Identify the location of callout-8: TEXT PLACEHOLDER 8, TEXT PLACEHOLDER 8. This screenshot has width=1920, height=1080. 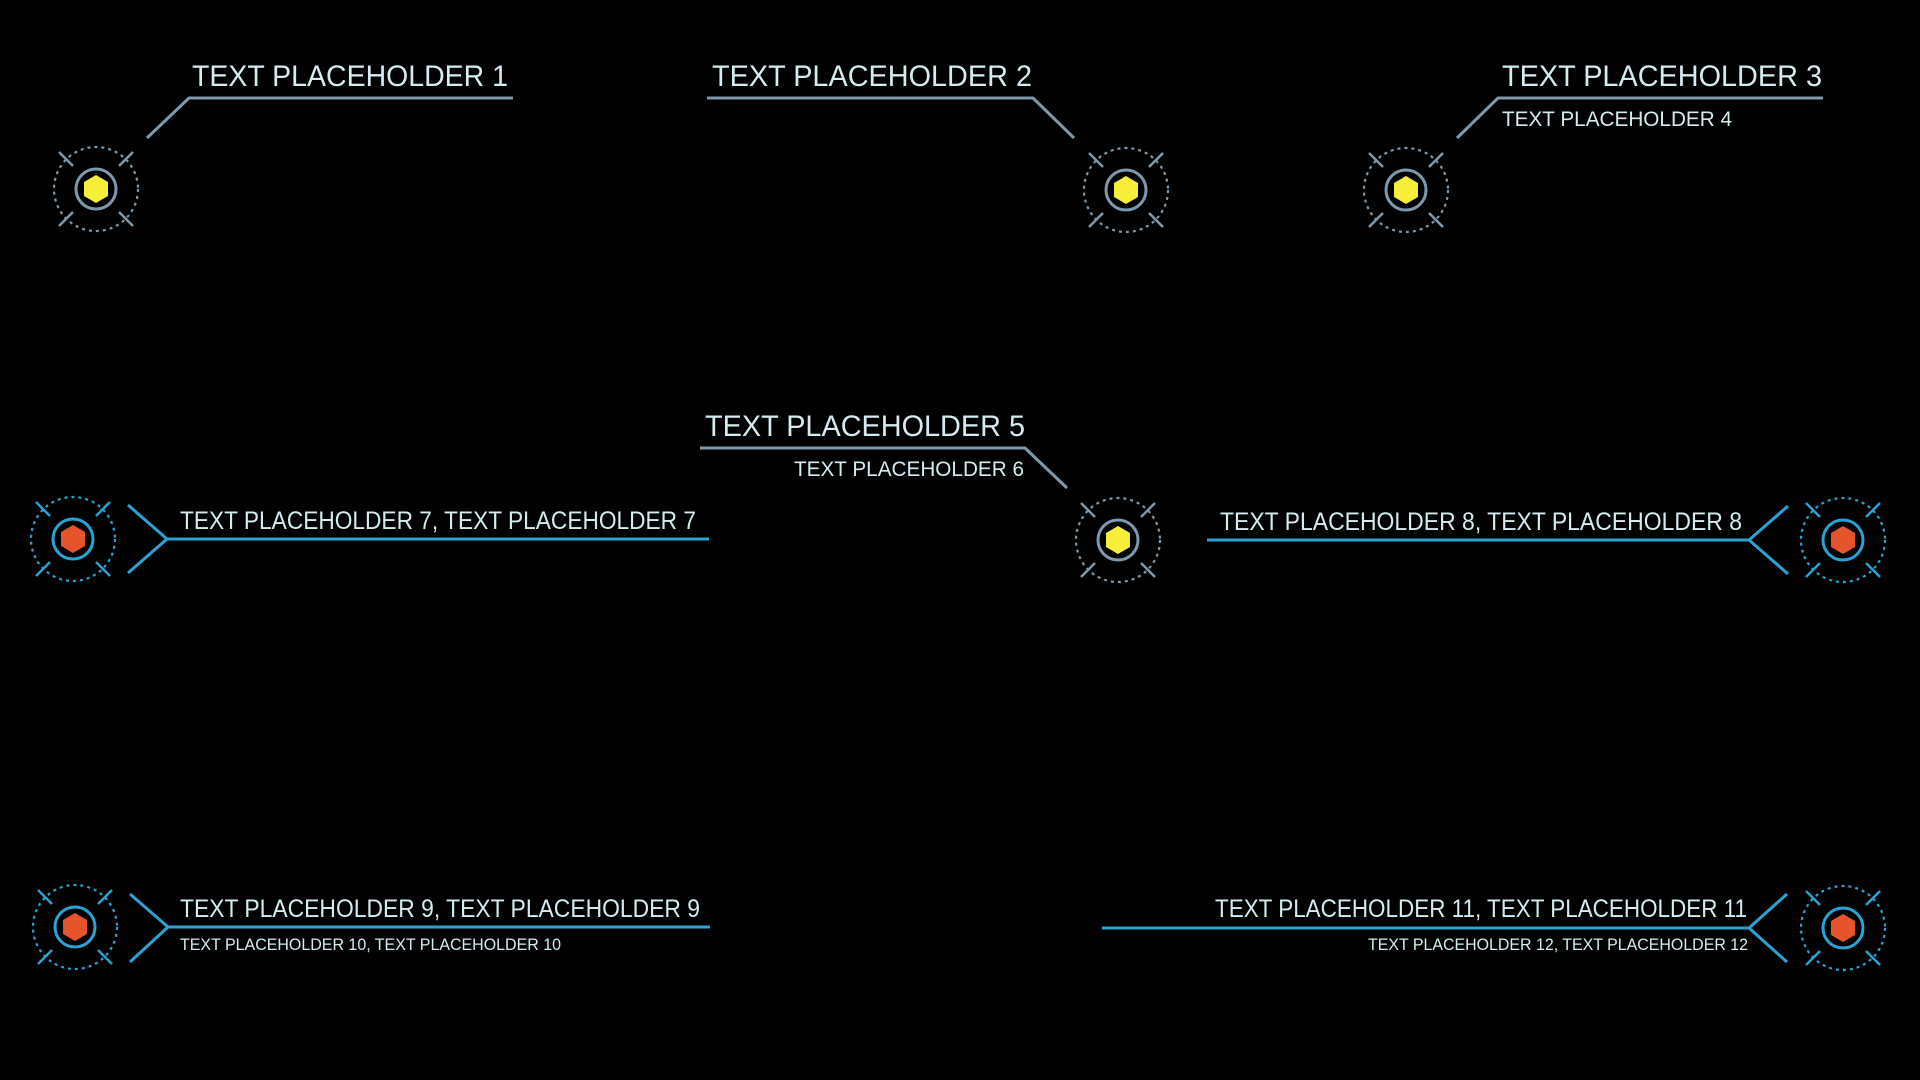
(1547, 540).